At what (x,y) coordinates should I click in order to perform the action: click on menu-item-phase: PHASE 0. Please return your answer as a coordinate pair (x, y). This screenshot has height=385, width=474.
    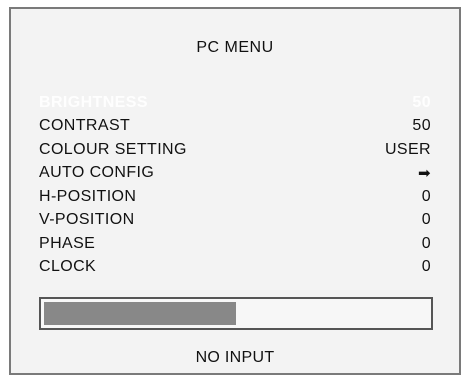
    Looking at the image, I should click on (235, 244).